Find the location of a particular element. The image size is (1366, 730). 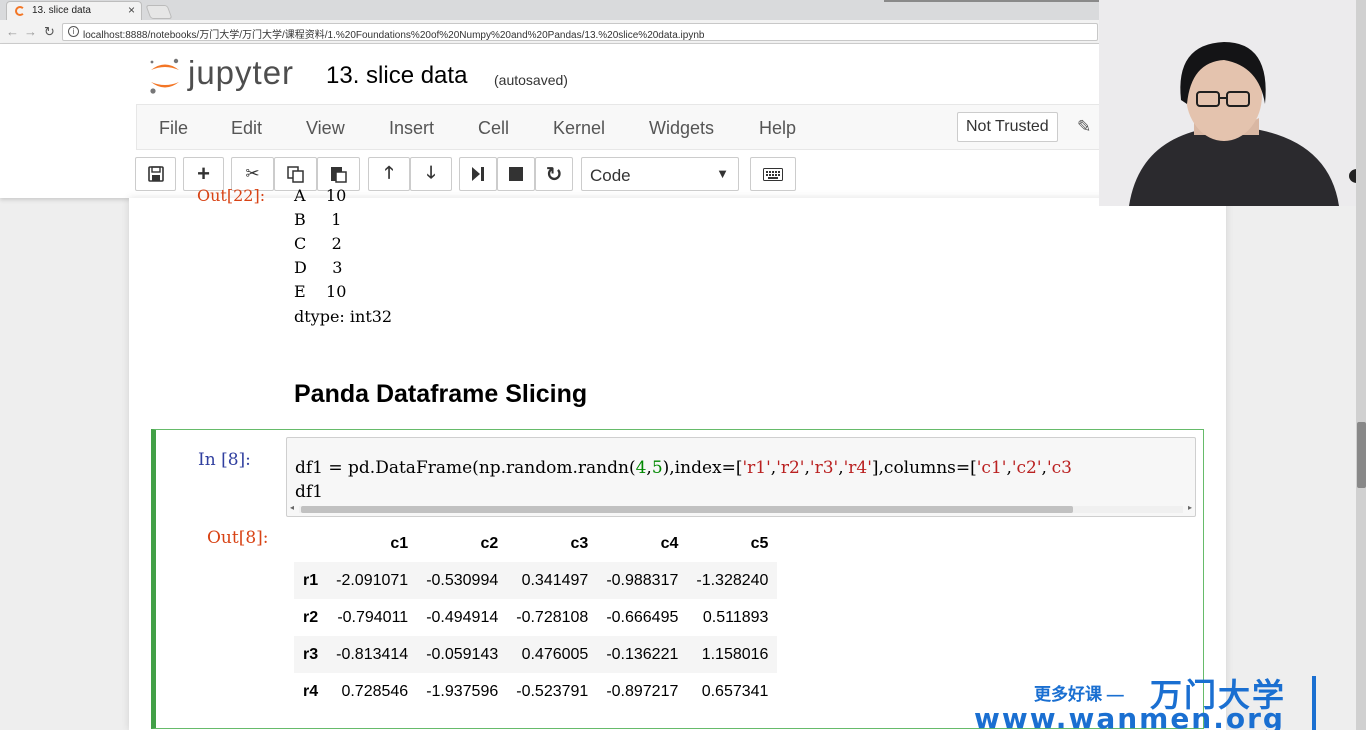

new-tab-button is located at coordinates (159, 12).